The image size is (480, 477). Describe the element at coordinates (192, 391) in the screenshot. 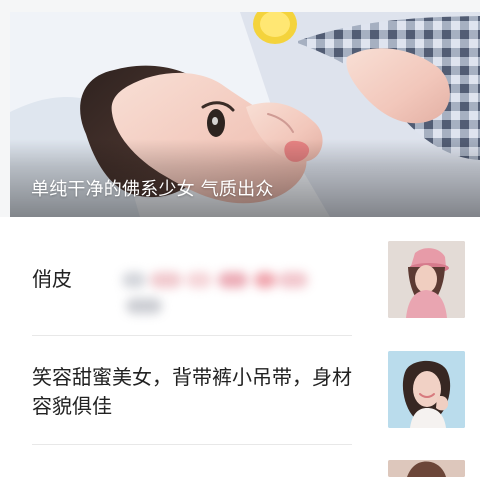

I see `article-title: 笑容甜蜜美女，背带裤小吊带，身材容貌俱佳` at that location.